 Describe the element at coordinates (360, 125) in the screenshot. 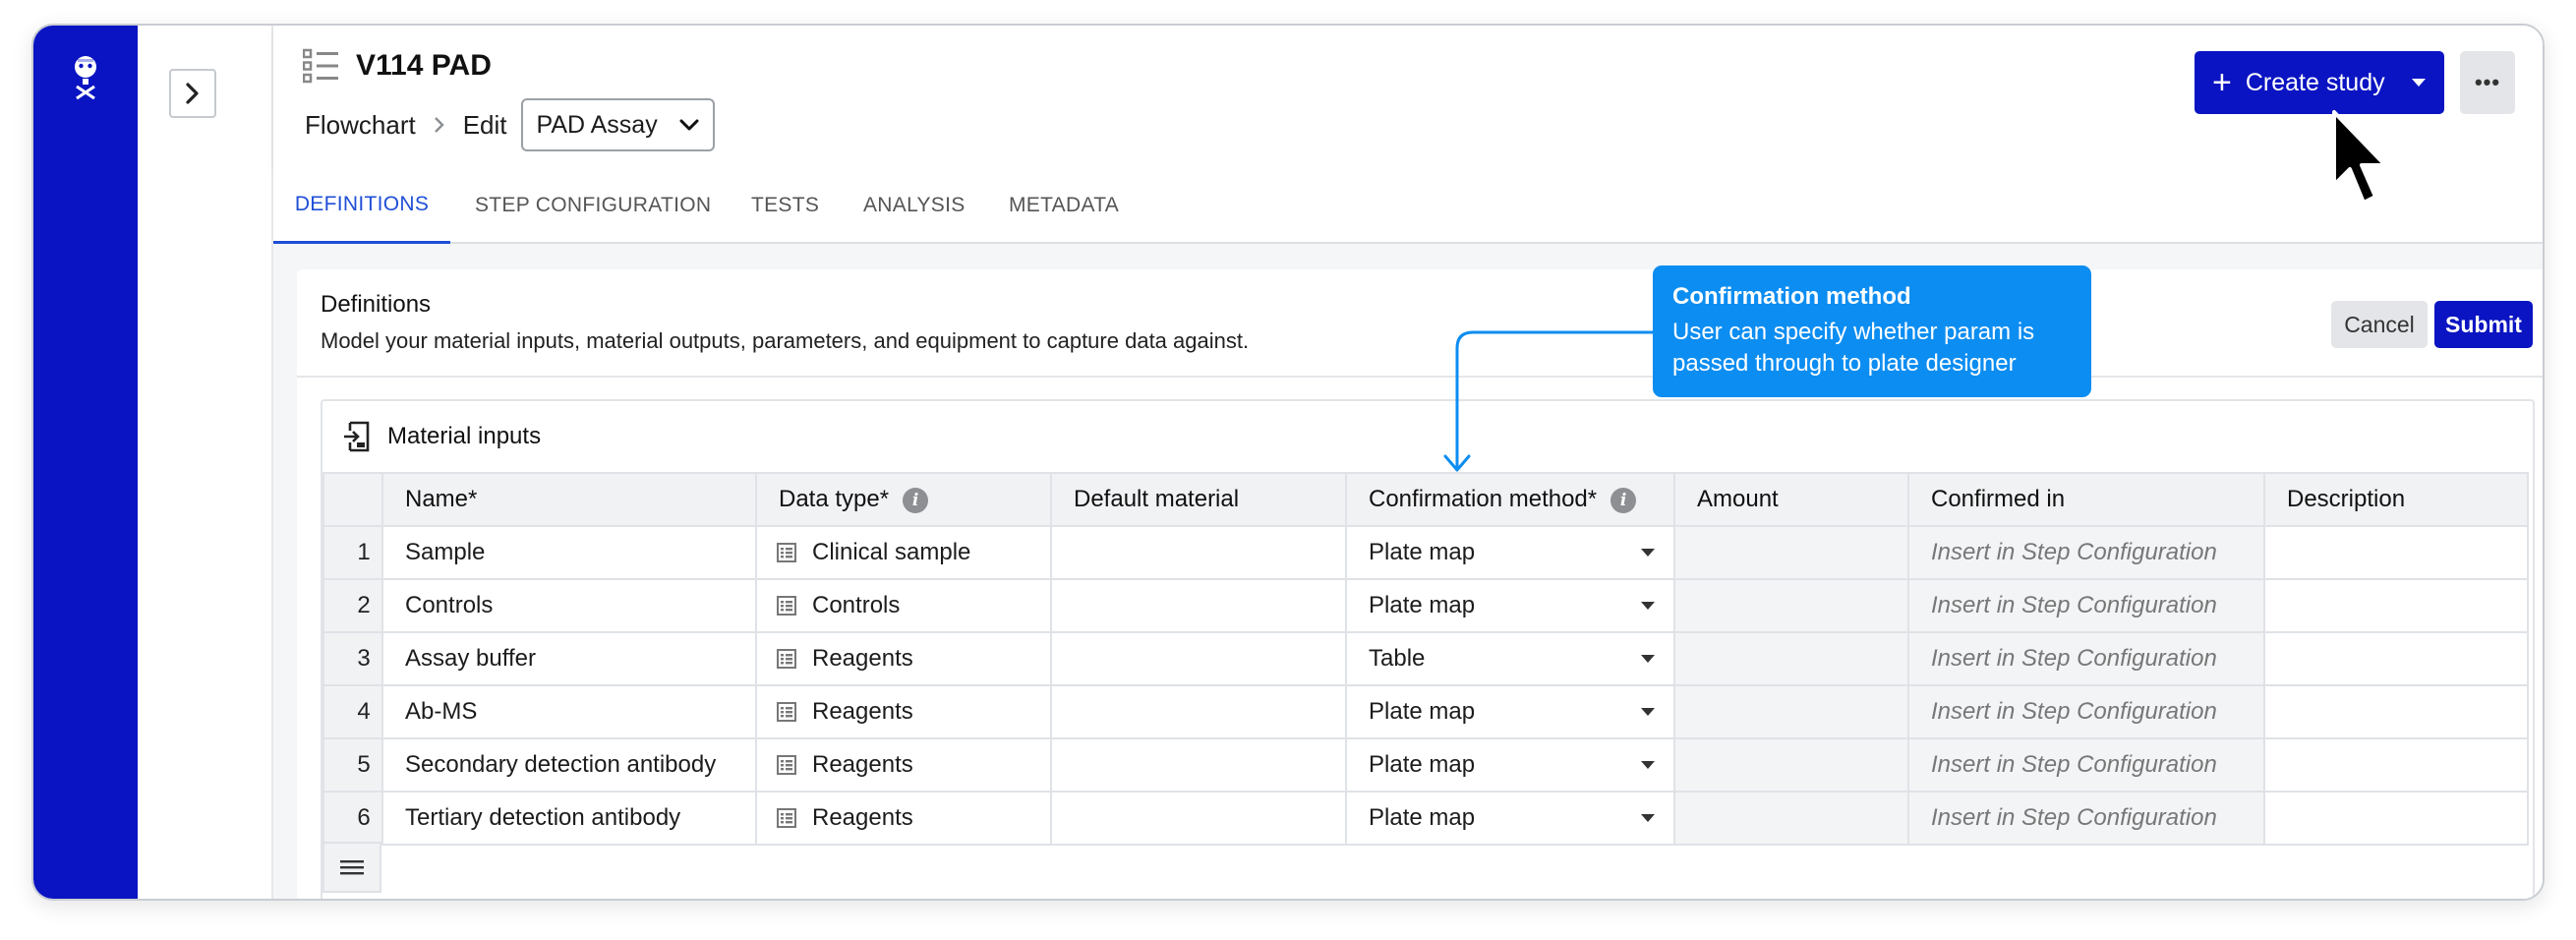

I see `breadcrumb-flowchart: Flowchart` at that location.